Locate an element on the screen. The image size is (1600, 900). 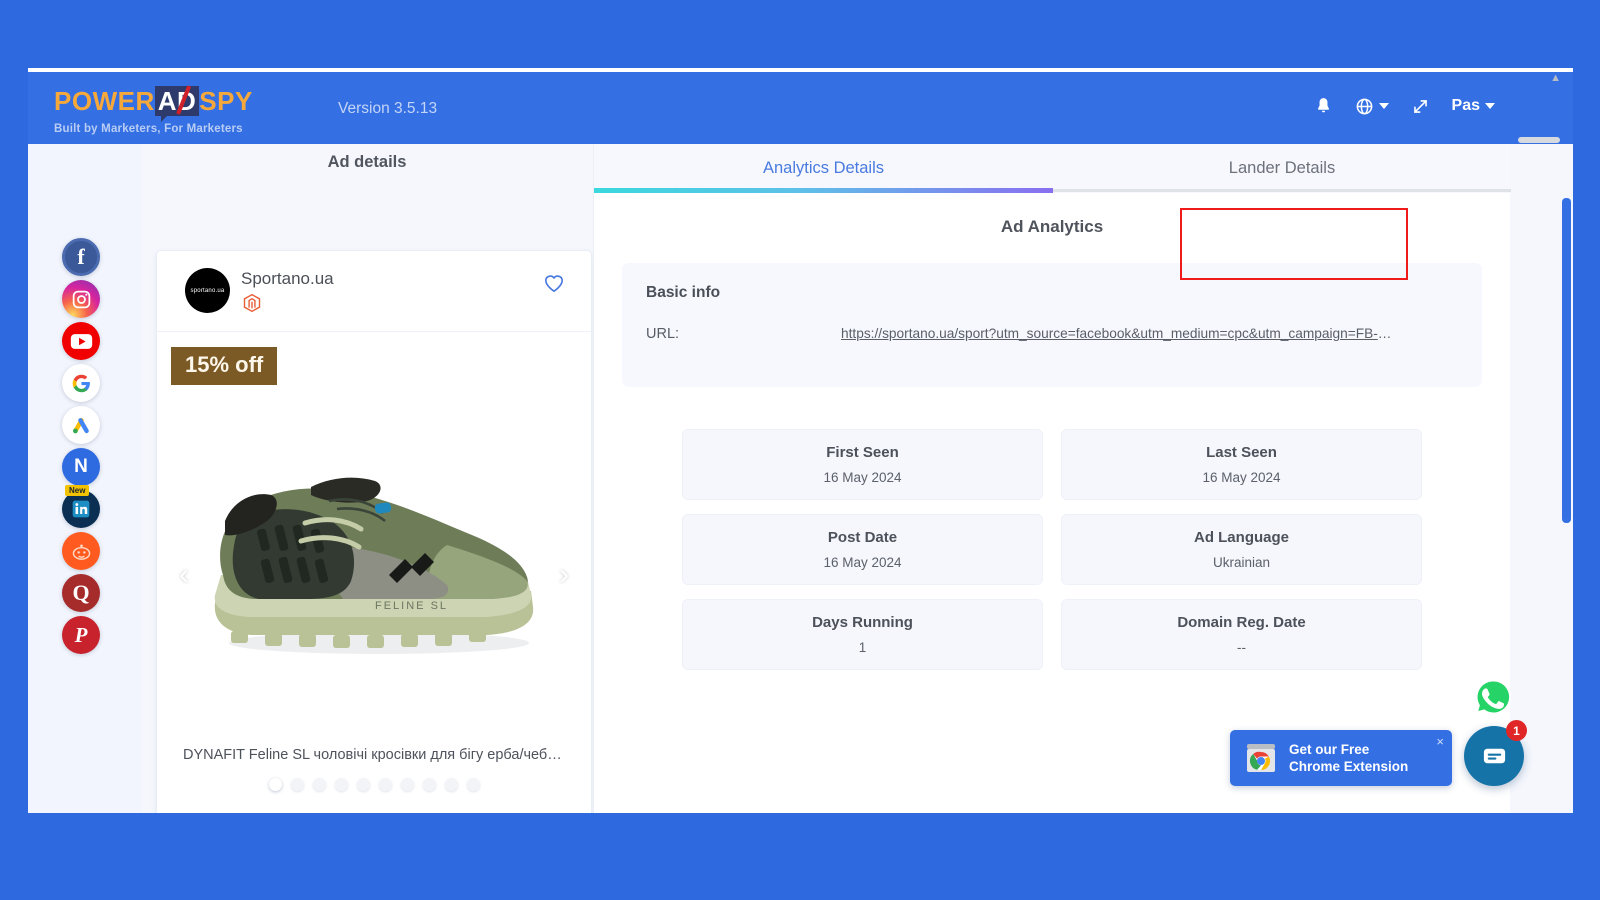
quora-icon: Q is located at coordinates (81, 592).